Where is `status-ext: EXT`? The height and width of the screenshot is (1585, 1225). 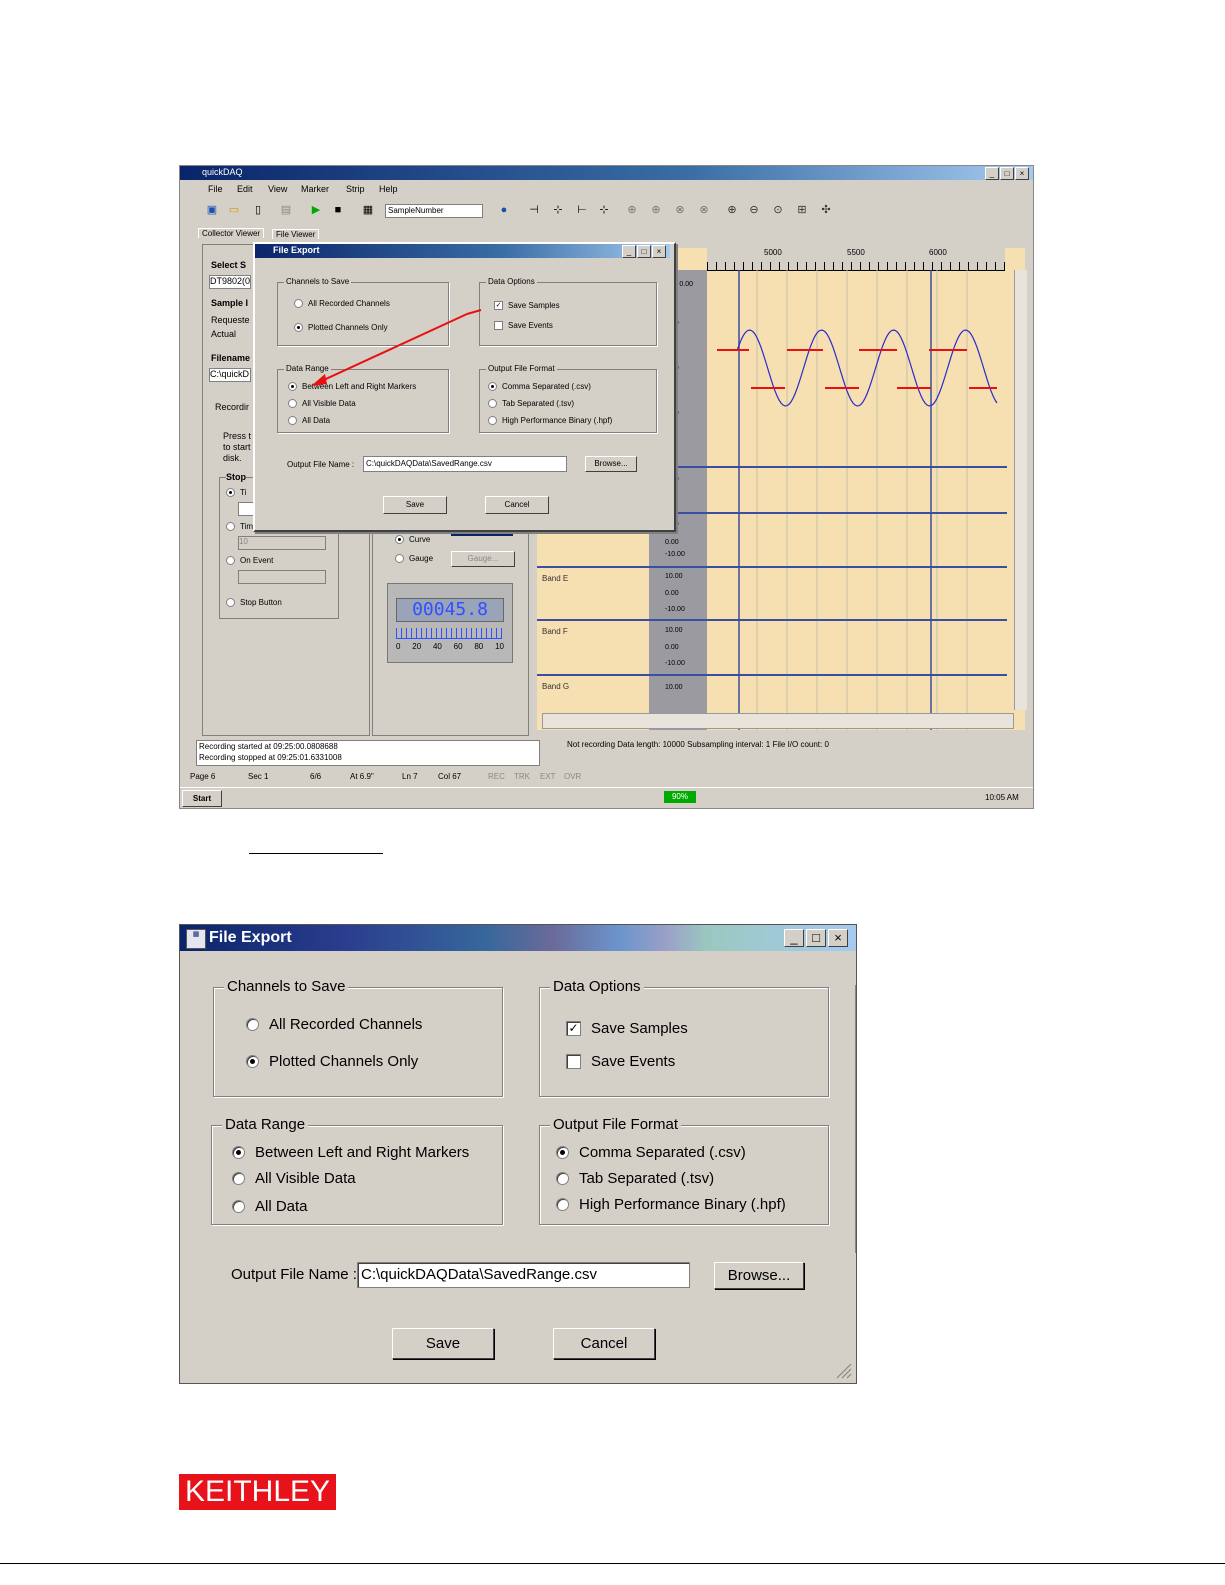
status-ext: EXT is located at coordinates (548, 776).